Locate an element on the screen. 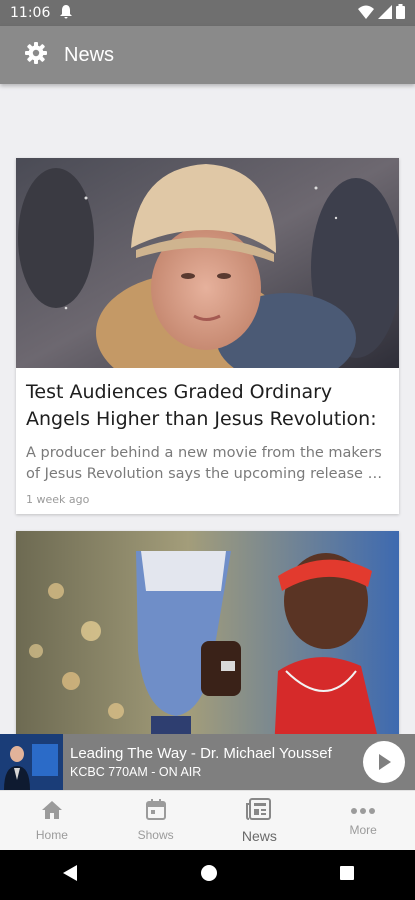 The image size is (415, 900). headline-line: Angels Higher than Jesus Revolution: is located at coordinates (201, 419).